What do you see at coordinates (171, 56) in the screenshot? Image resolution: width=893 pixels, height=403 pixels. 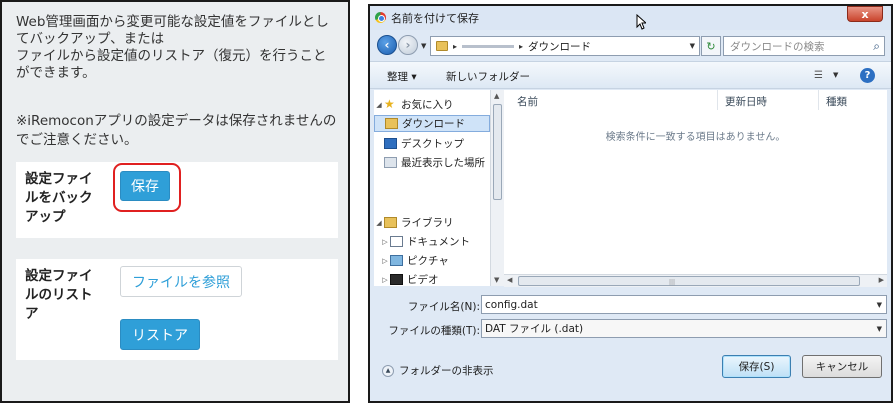 I see `intro-line: ファイルから設定値のリストア（復元）を行うこと` at bounding box center [171, 56].